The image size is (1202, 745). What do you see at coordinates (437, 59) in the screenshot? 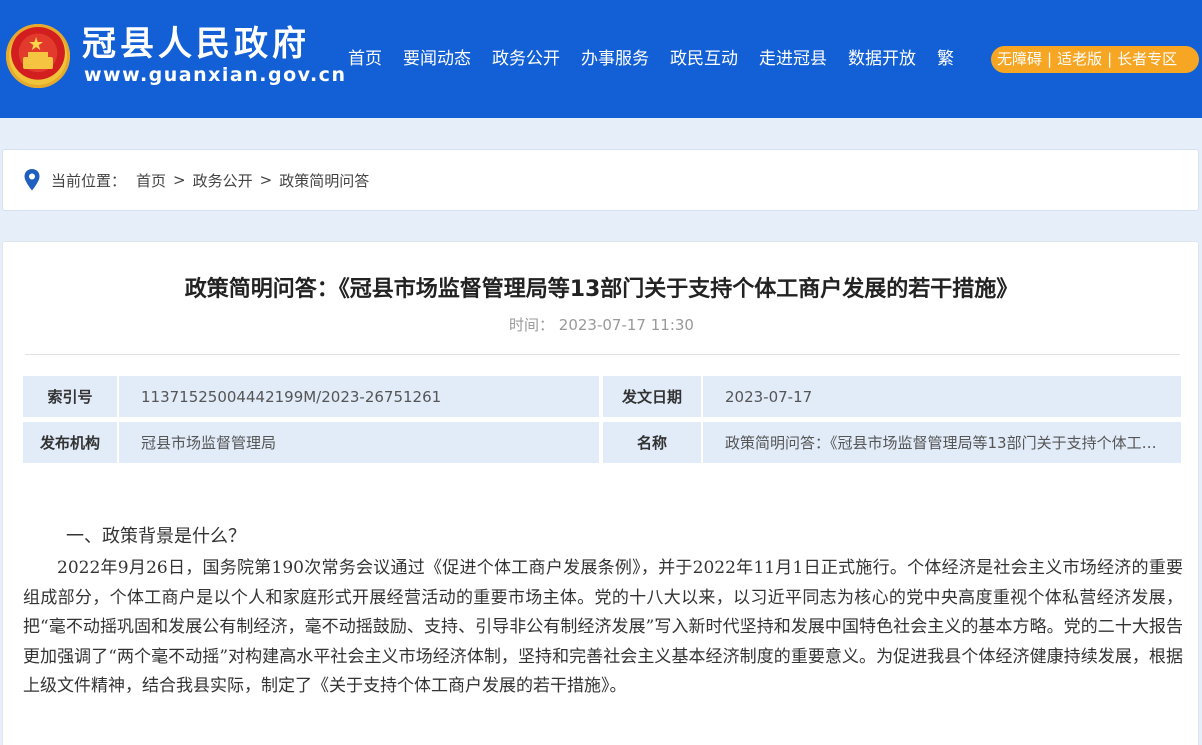
I see `nav-news: 要闻动态` at bounding box center [437, 59].